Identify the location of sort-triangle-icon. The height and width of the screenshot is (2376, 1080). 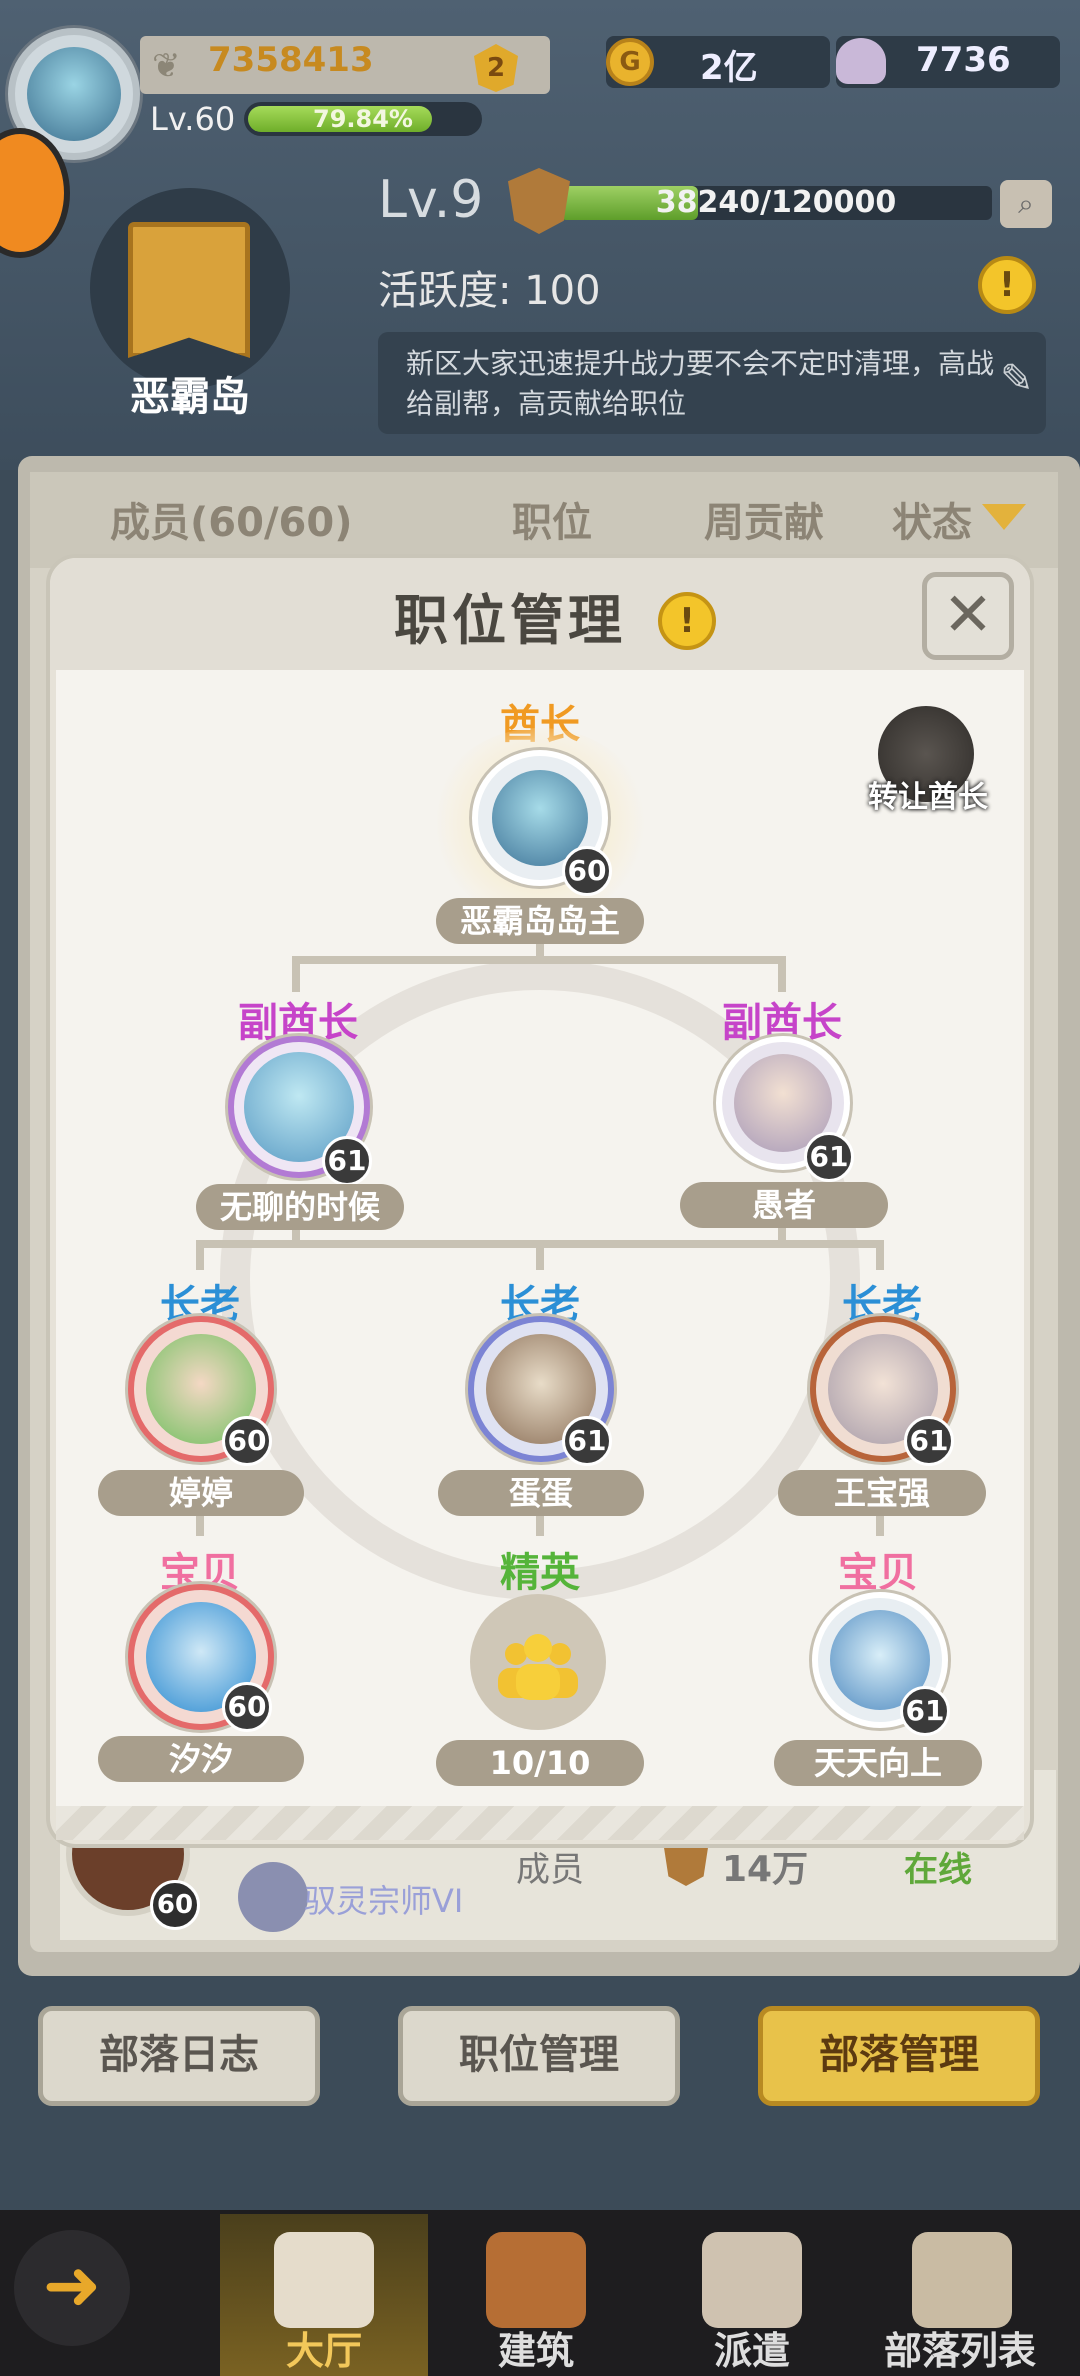
(1004, 517).